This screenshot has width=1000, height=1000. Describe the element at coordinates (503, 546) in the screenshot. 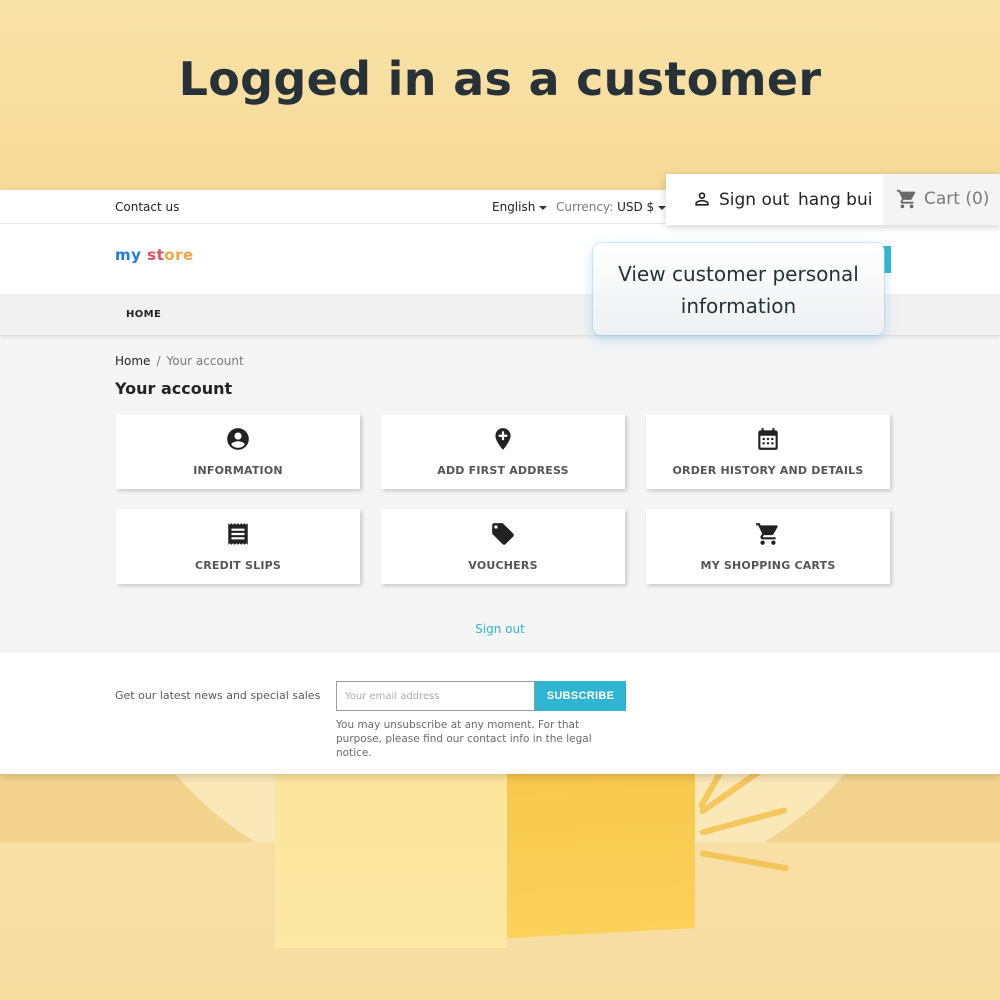

I see `tile-vouchers: VOUCHERS` at that location.